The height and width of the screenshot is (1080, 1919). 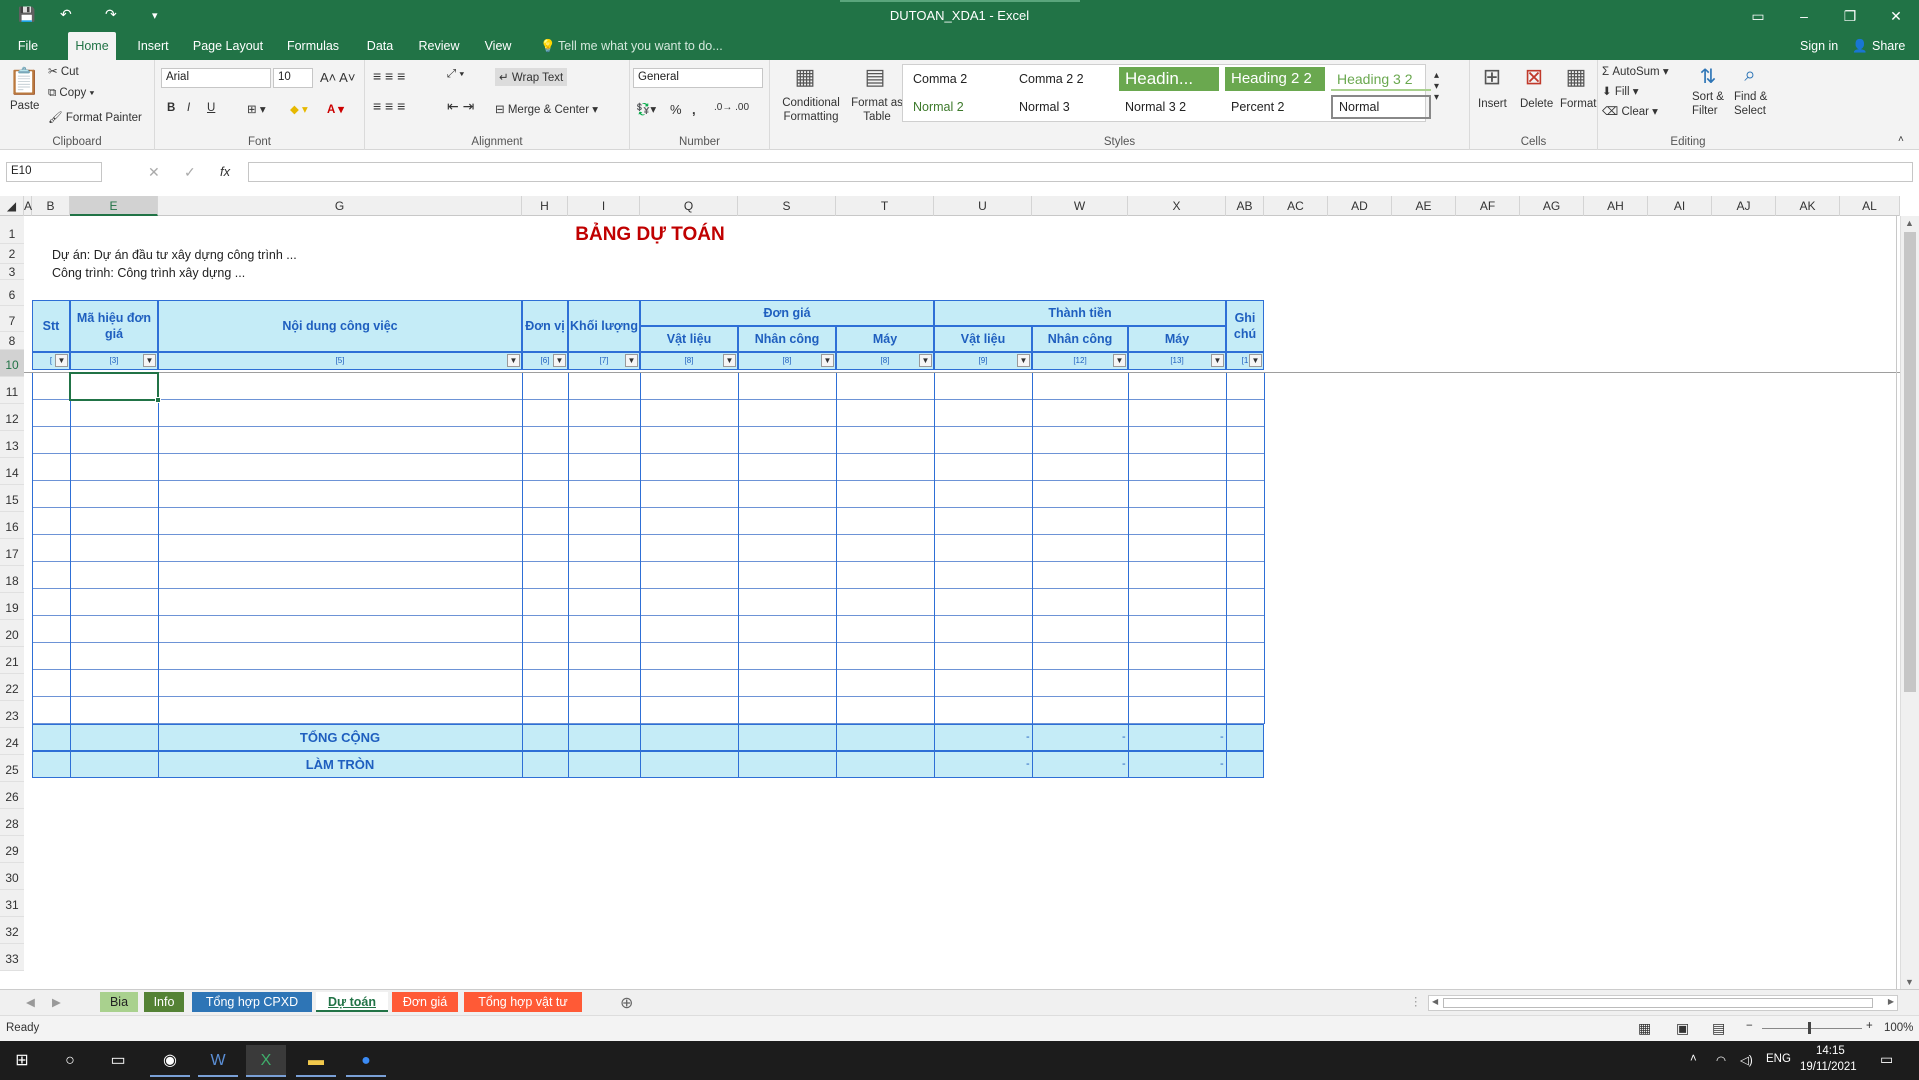 I want to click on name-box: E10, so click(x=54, y=172).